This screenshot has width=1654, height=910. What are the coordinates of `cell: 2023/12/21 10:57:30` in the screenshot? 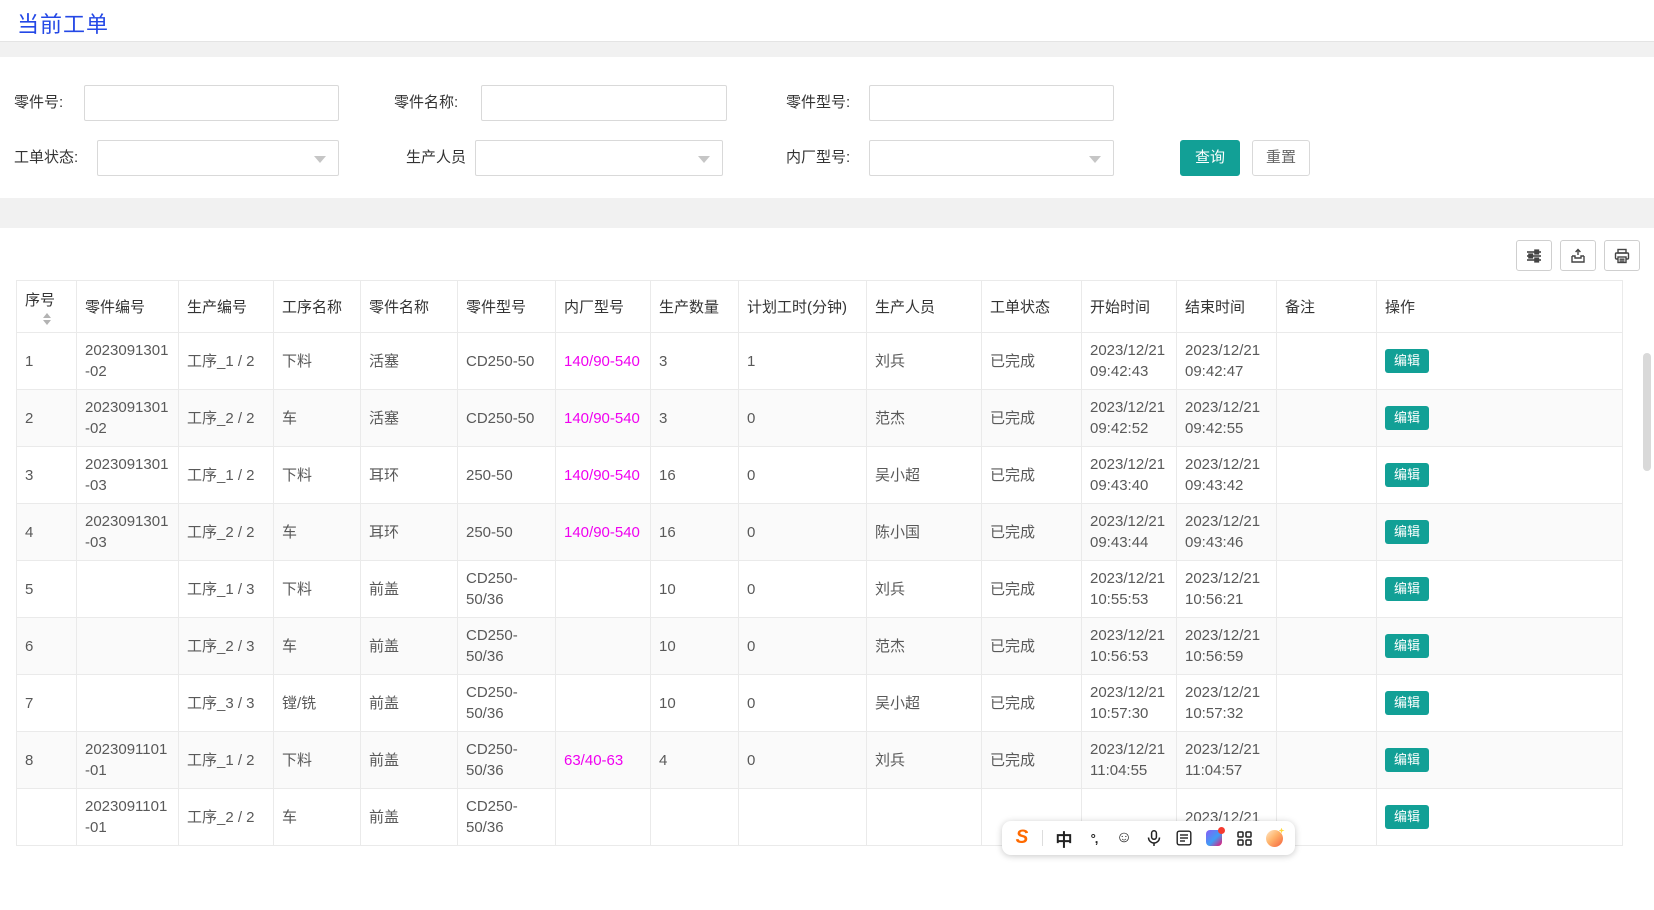 It's located at (1129, 703).